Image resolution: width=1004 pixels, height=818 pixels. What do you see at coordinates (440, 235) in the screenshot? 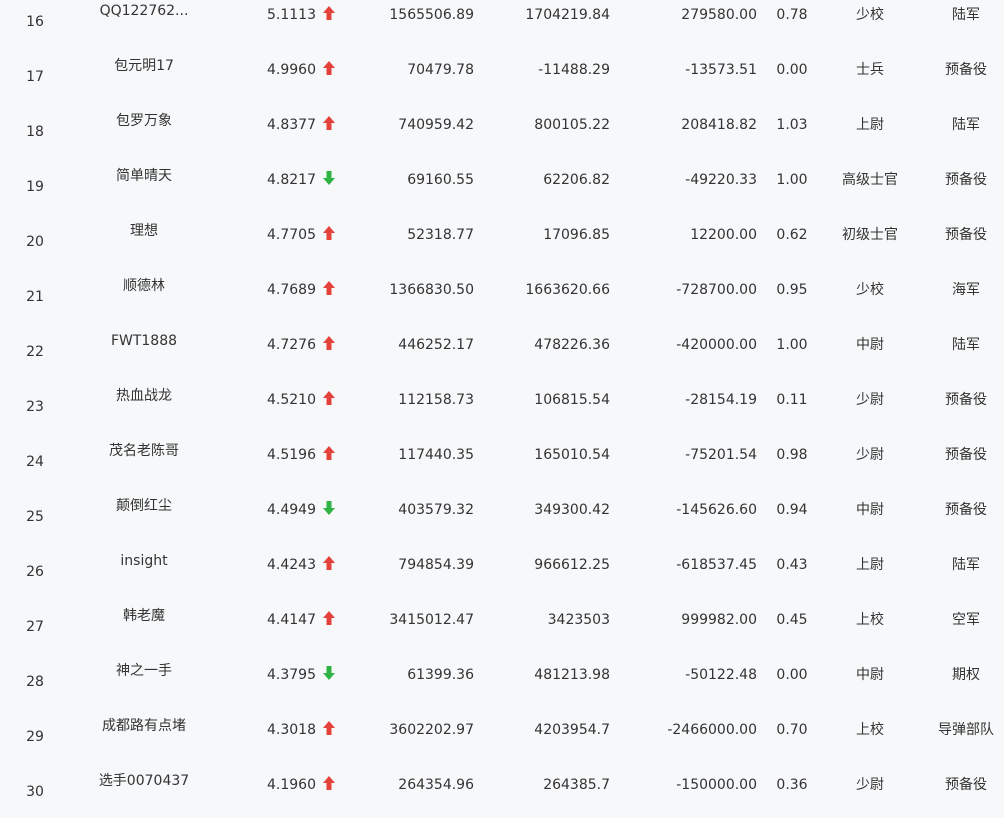
I see `value-col-1: 52318.77` at bounding box center [440, 235].